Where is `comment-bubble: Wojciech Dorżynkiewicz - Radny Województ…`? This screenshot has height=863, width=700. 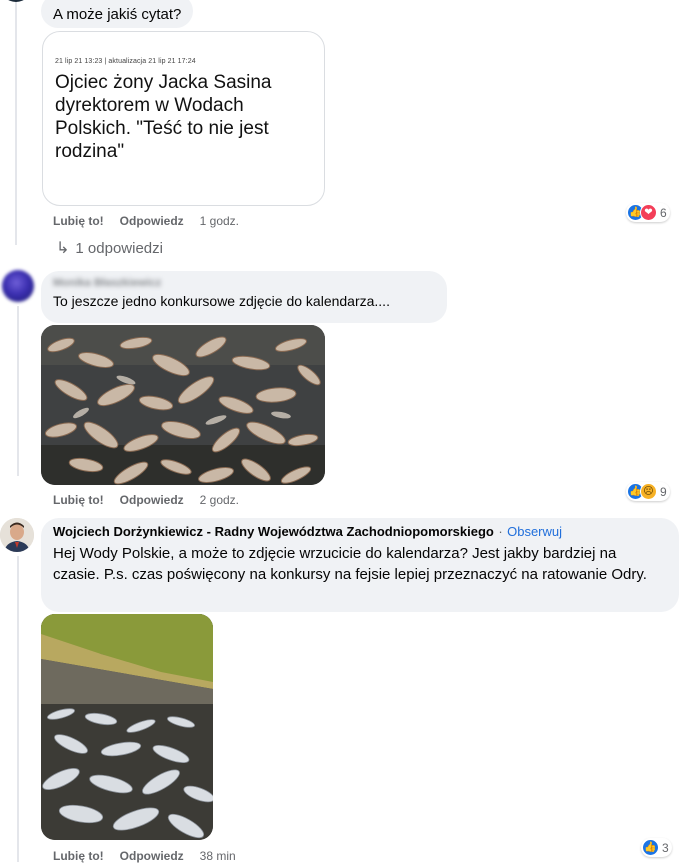
comment-bubble: Wojciech Dorżynkiewicz - Radny Województ… is located at coordinates (360, 565).